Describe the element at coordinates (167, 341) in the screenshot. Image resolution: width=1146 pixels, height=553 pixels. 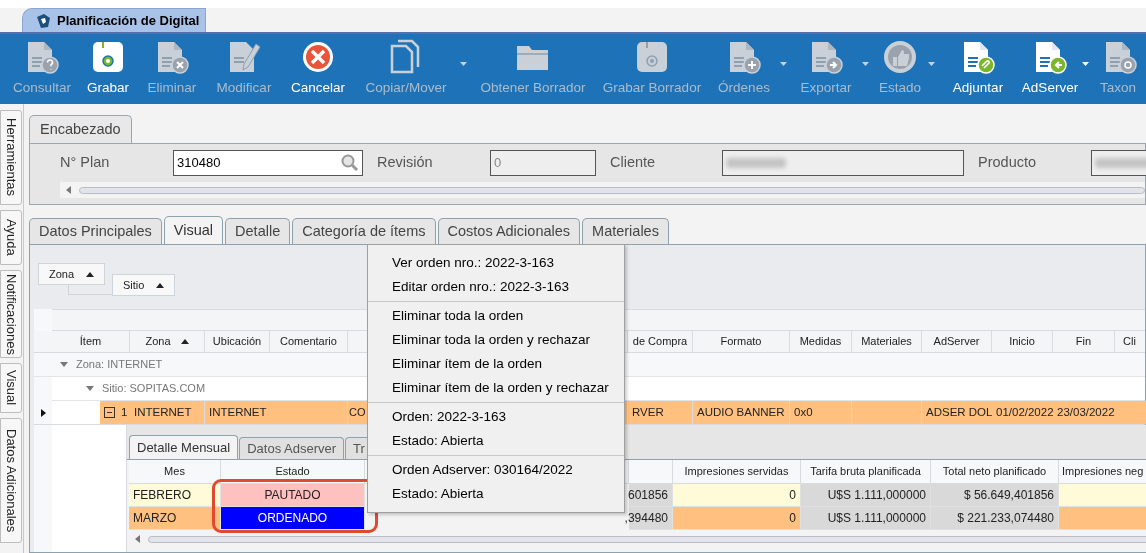
I see `column-header: Zona` at that location.